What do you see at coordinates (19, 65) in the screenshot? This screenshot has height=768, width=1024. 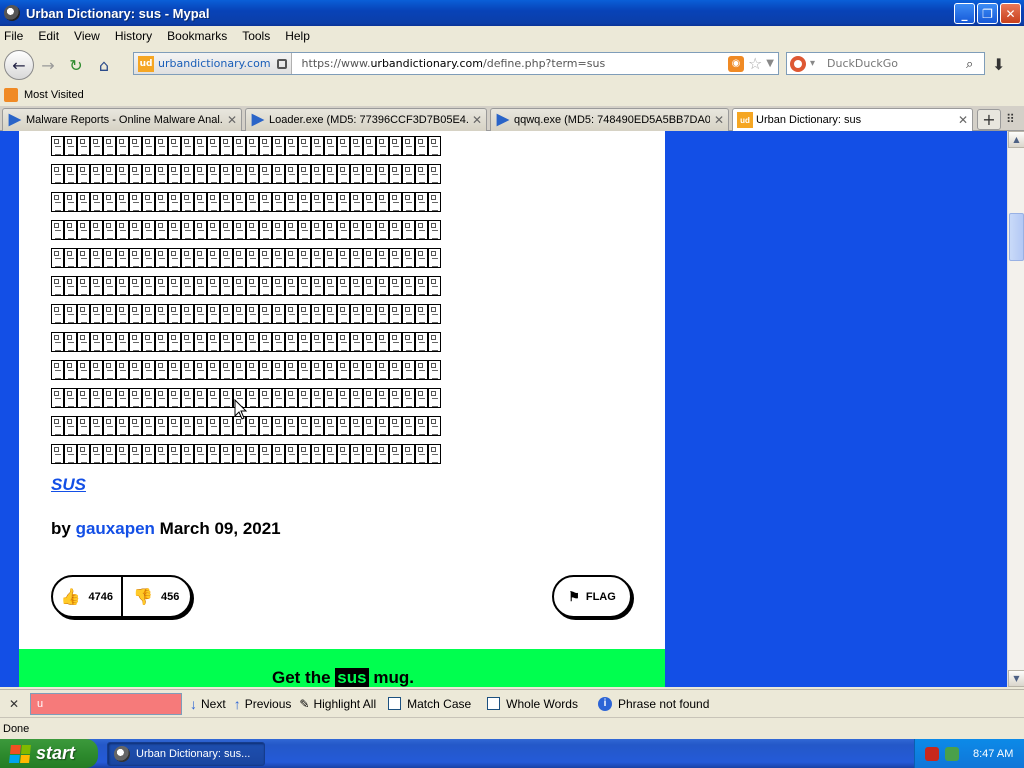 I see `back-button: ←` at bounding box center [19, 65].